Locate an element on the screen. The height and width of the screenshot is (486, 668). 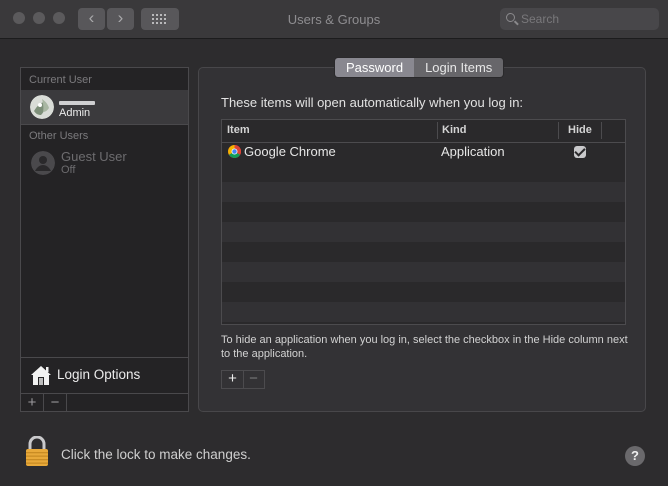
login-options-item: Login Options is located at coordinates (104, 375).